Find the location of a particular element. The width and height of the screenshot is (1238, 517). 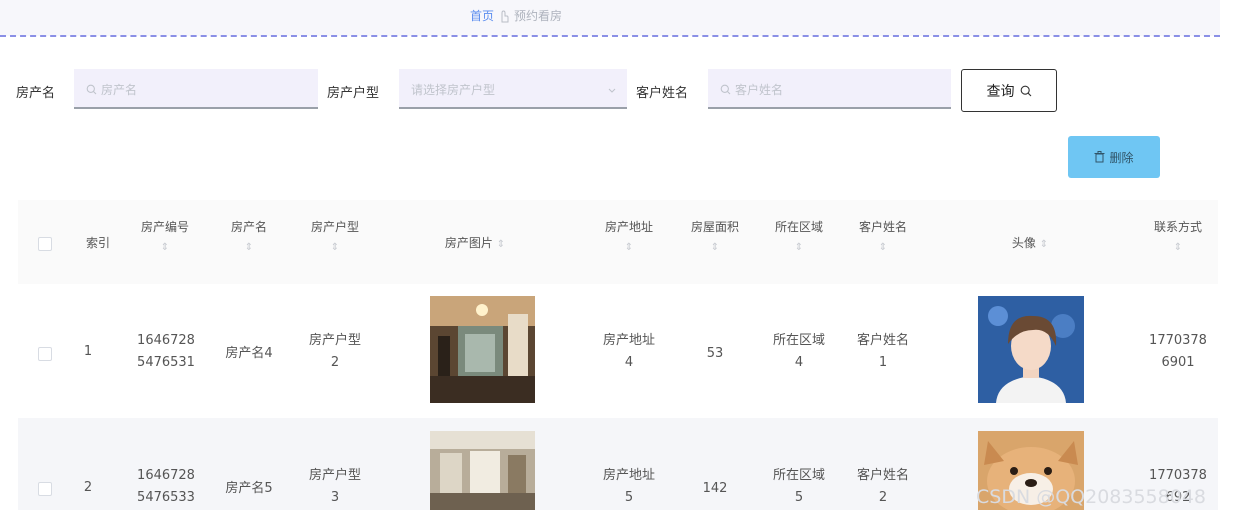

row-address: 房产地址 4 is located at coordinates (628, 351).